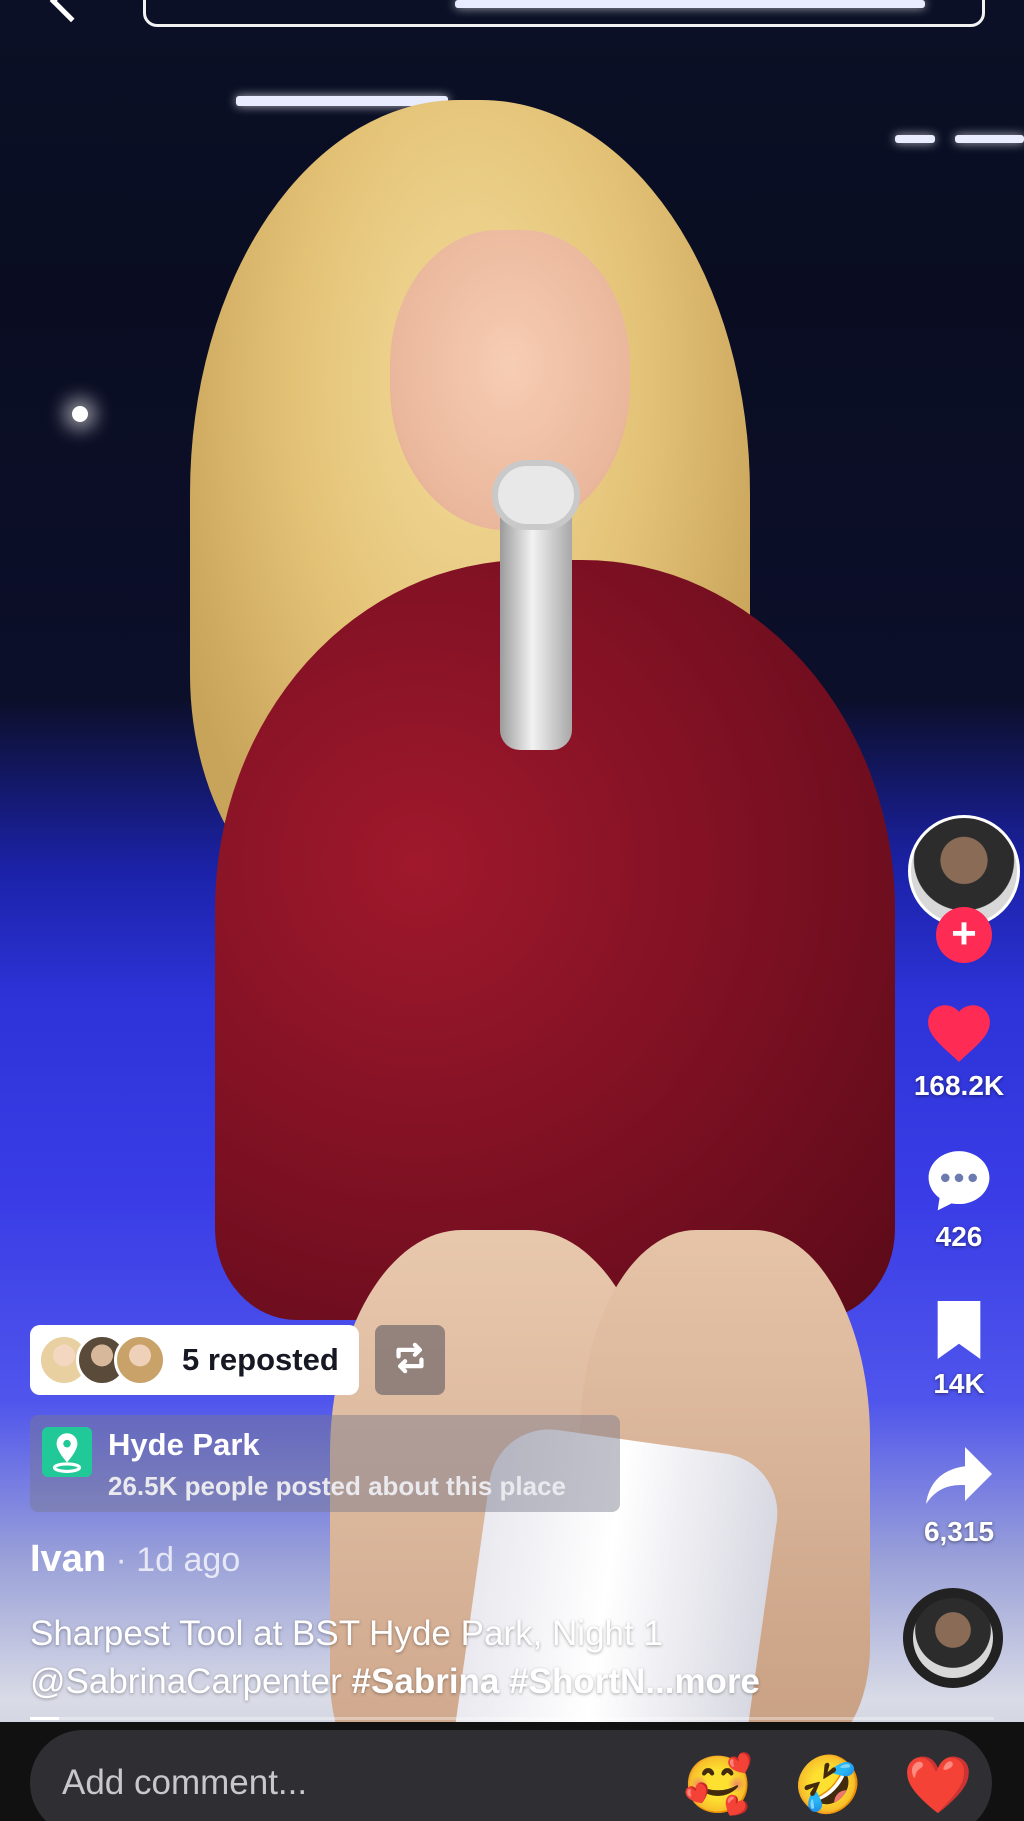  Describe the element at coordinates (44, 1718) in the screenshot. I see `video-progress-fill` at that location.